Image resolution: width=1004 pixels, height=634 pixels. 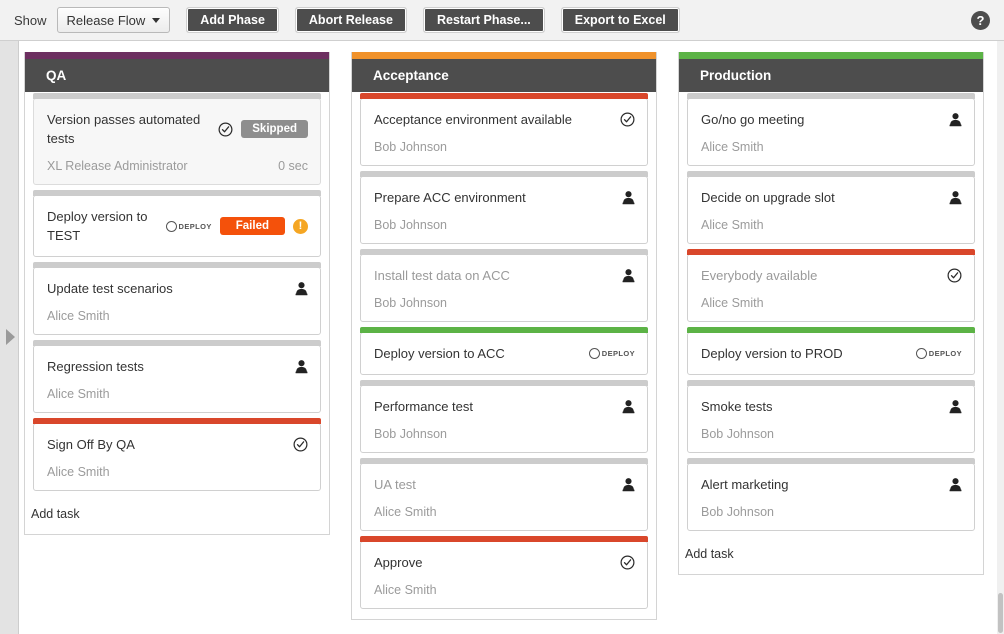 I want to click on task-card: Install test data on ACC Bob Johnson, so click(x=504, y=285).